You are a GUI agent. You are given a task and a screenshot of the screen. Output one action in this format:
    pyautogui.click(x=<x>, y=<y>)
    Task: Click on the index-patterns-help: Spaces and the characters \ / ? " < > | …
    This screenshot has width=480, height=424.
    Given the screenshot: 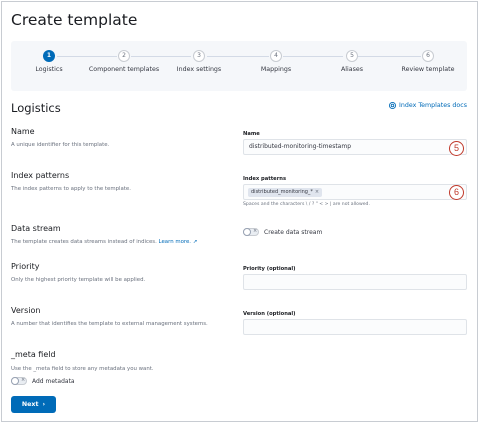 What is the action you would take?
    pyautogui.click(x=306, y=204)
    